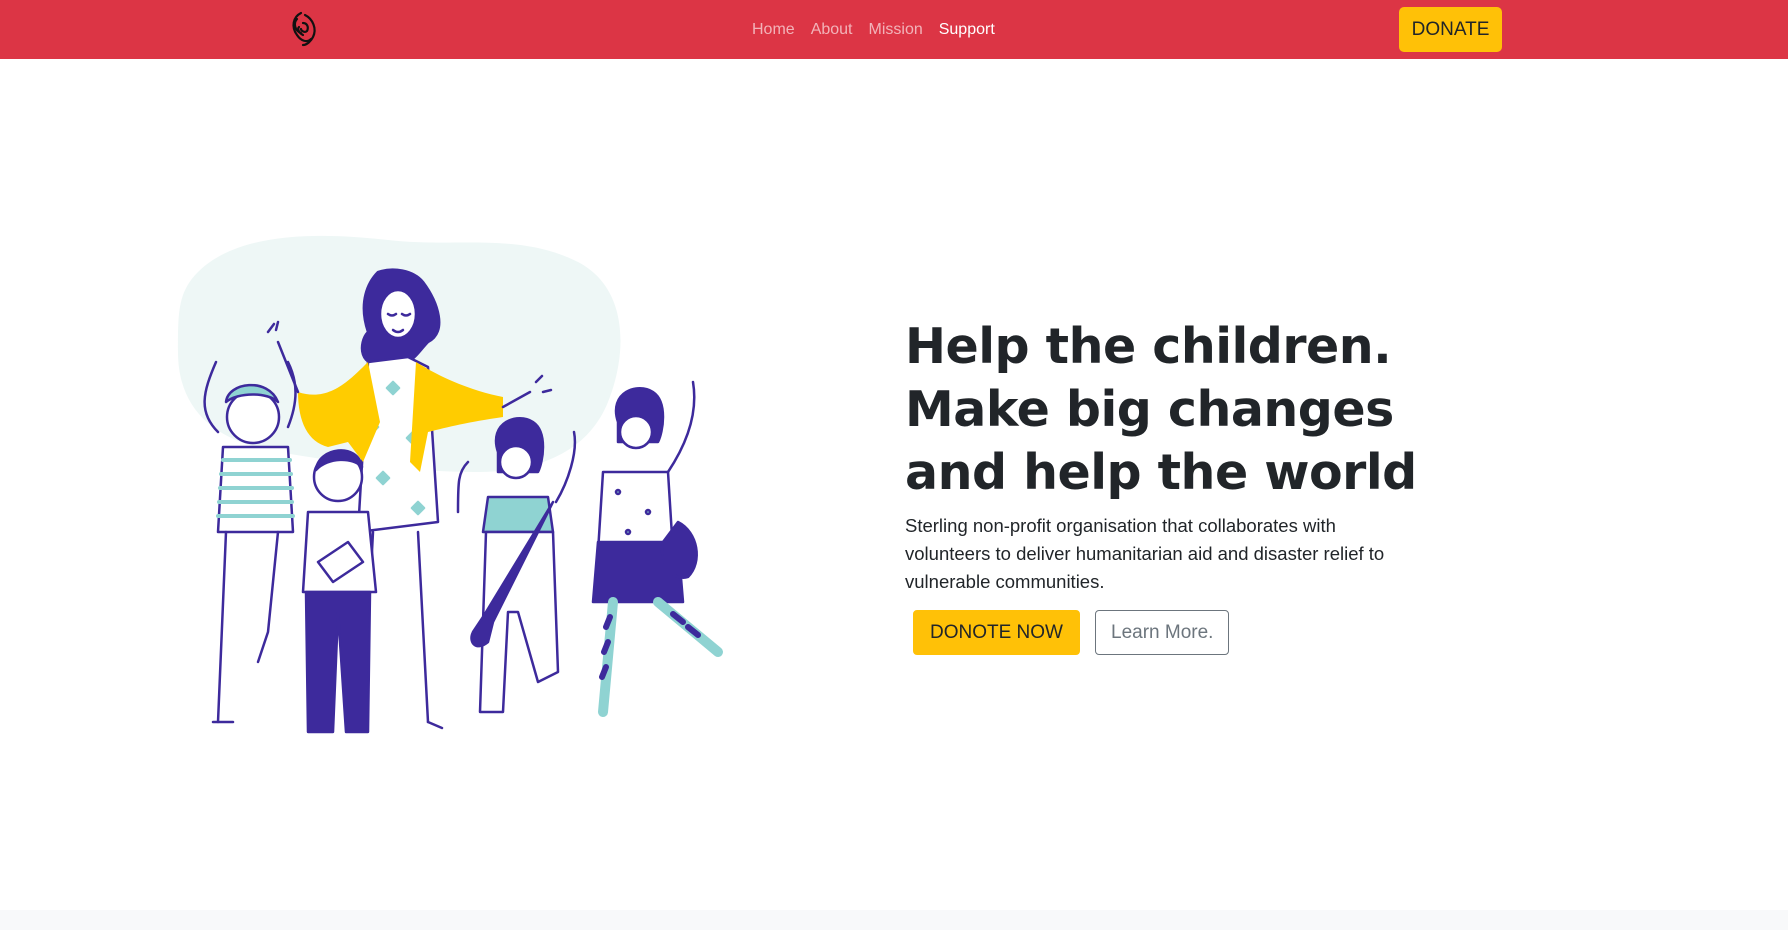 Image resolution: width=1788 pixels, height=930 pixels. I want to click on hero-title-line-3: and help the world, so click(1161, 472).